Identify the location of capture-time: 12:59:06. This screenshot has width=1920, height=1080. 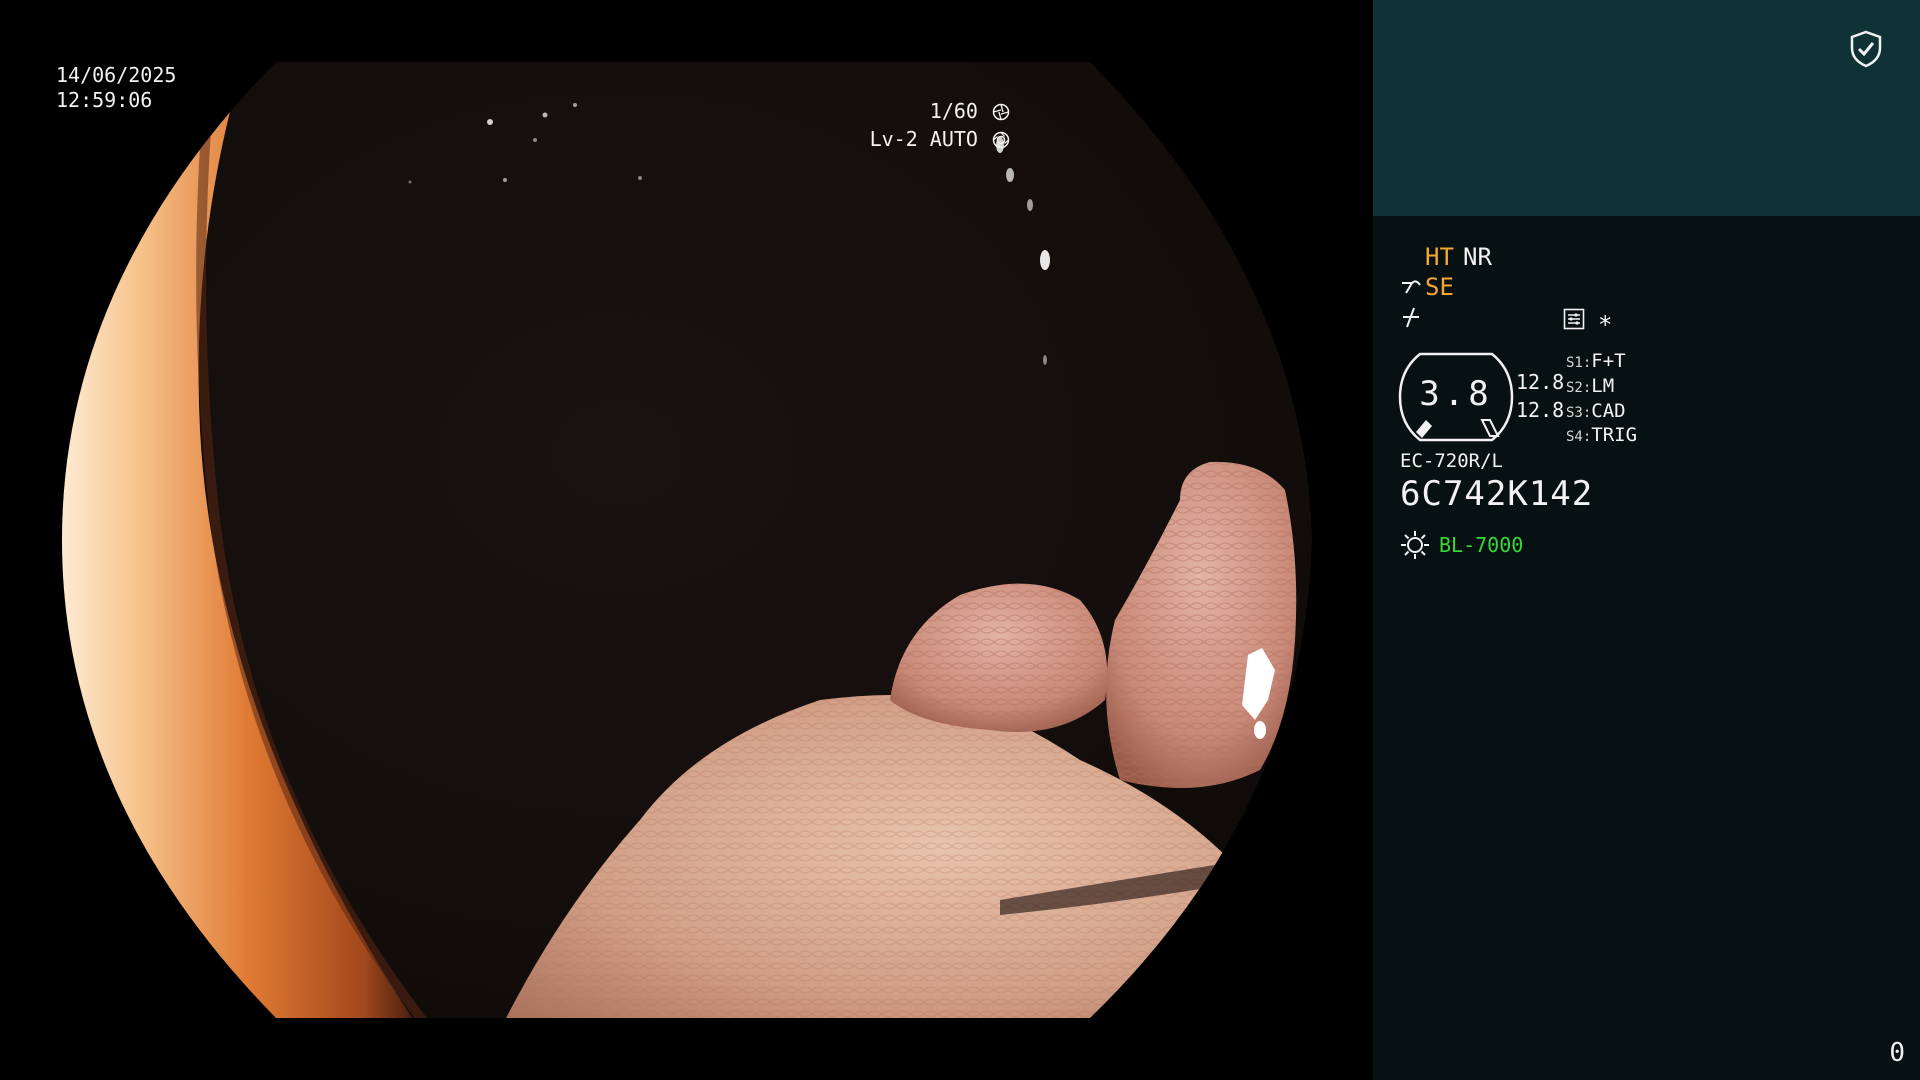
(104, 100).